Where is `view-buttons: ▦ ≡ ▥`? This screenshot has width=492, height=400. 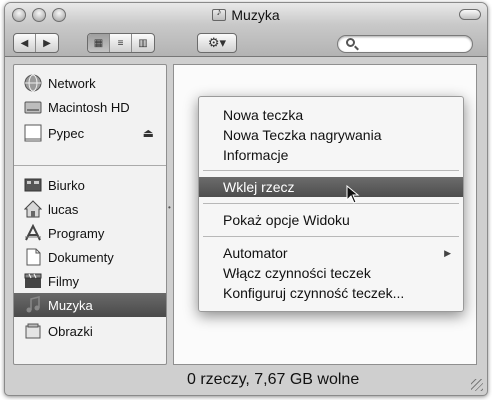 view-buttons: ▦ ≡ ▥ is located at coordinates (121, 43).